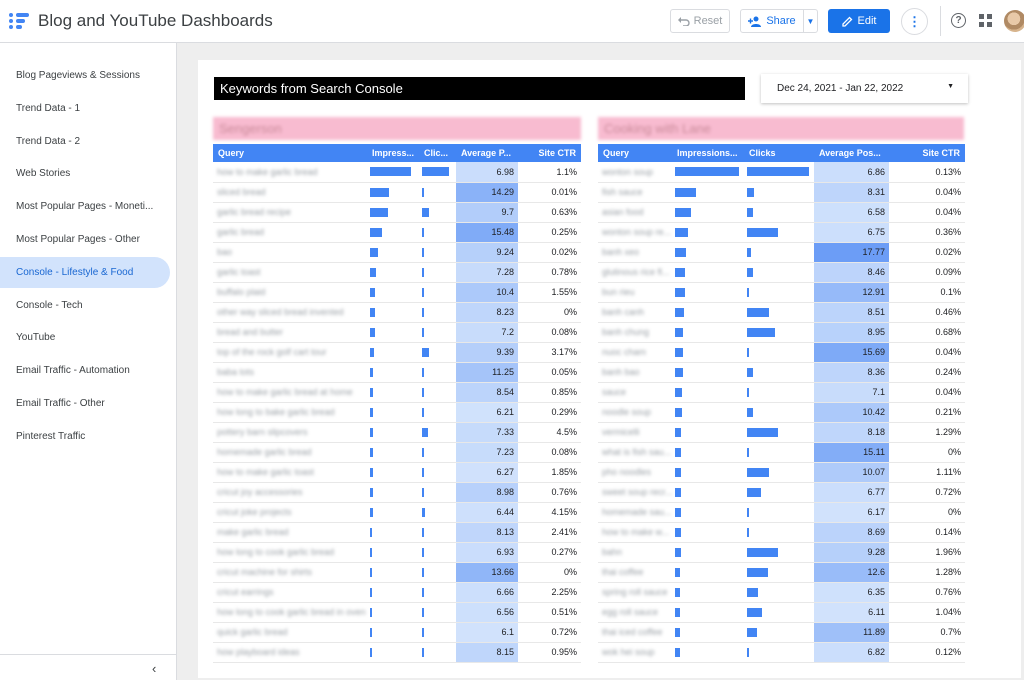 The width and height of the screenshot is (1024, 680). Describe the element at coordinates (781, 392) in the screenshot. I see `table-row: sauce 7.1 0.04%` at that location.